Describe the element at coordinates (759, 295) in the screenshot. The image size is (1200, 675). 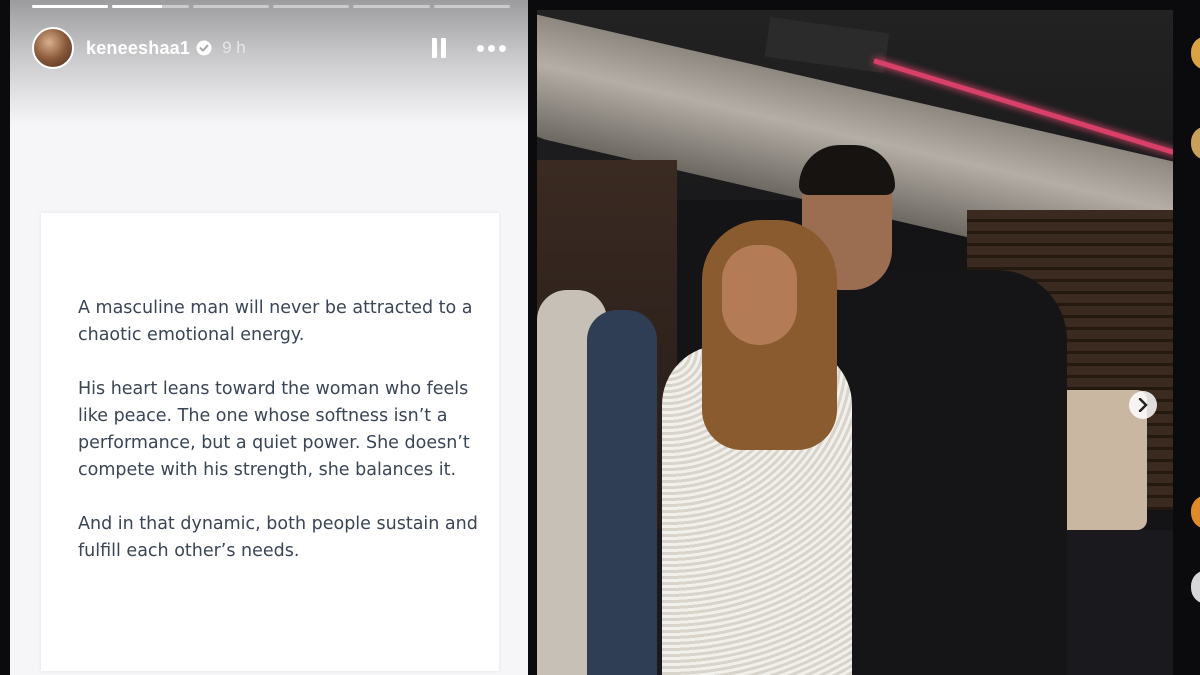
I see `woman-face` at that location.